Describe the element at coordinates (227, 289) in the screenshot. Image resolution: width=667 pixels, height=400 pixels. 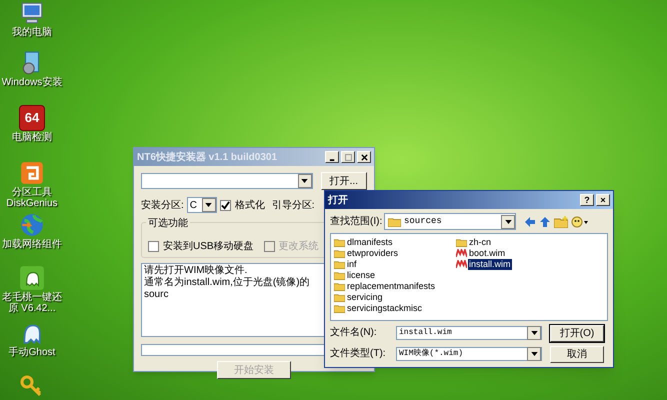
I see `message-line: 通常名为install.wim,位于光盘(镜像)的sourc` at that location.